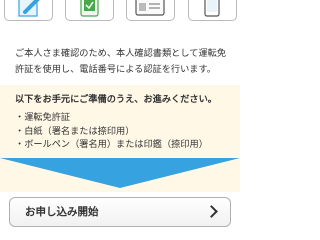 The width and height of the screenshot is (320, 240). Describe the element at coordinates (120, 173) in the screenshot. I see `down-arrow-icon` at that location.